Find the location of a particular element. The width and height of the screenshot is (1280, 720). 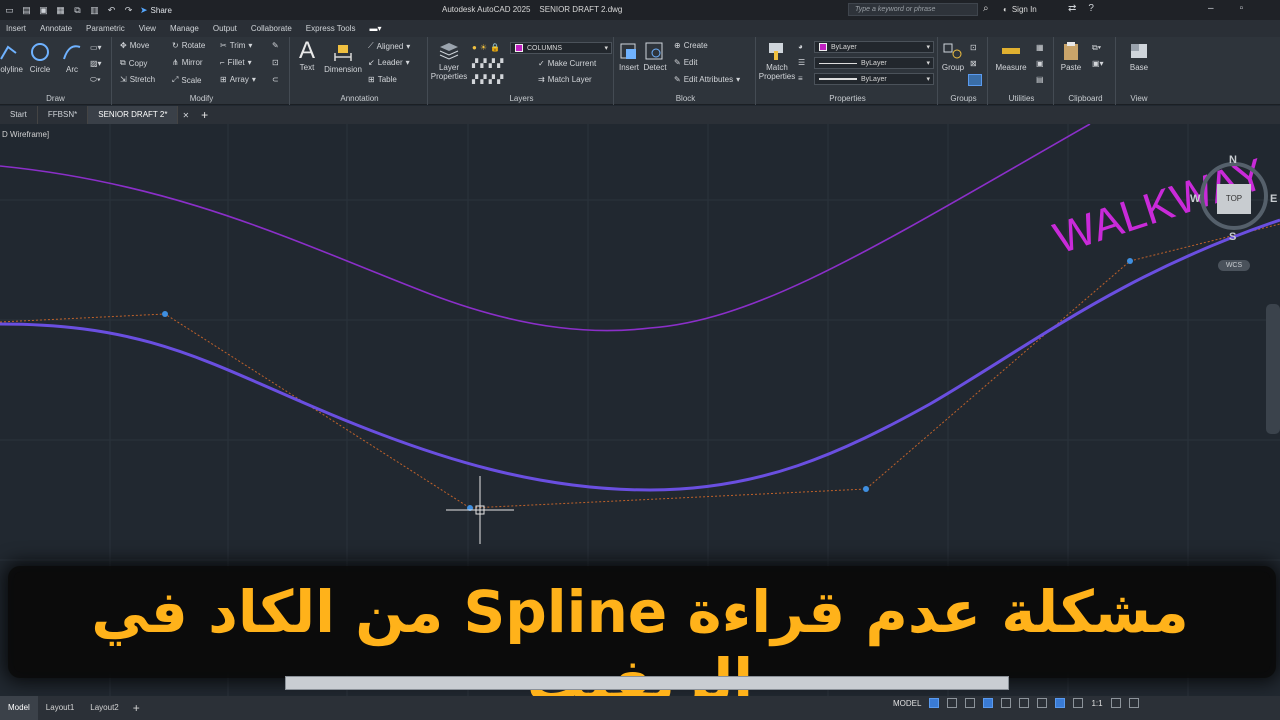

tab-start: Start is located at coordinates (19, 115).